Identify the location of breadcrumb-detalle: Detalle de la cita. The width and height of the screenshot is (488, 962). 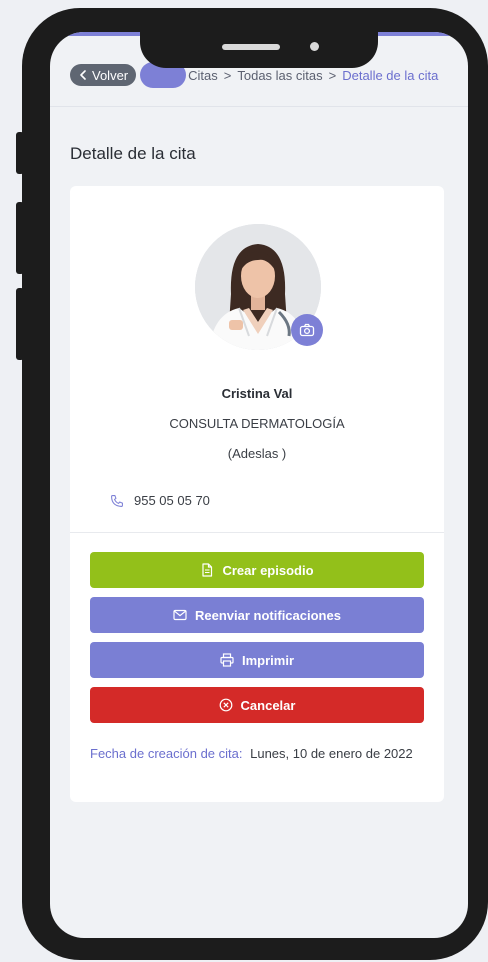
(390, 75).